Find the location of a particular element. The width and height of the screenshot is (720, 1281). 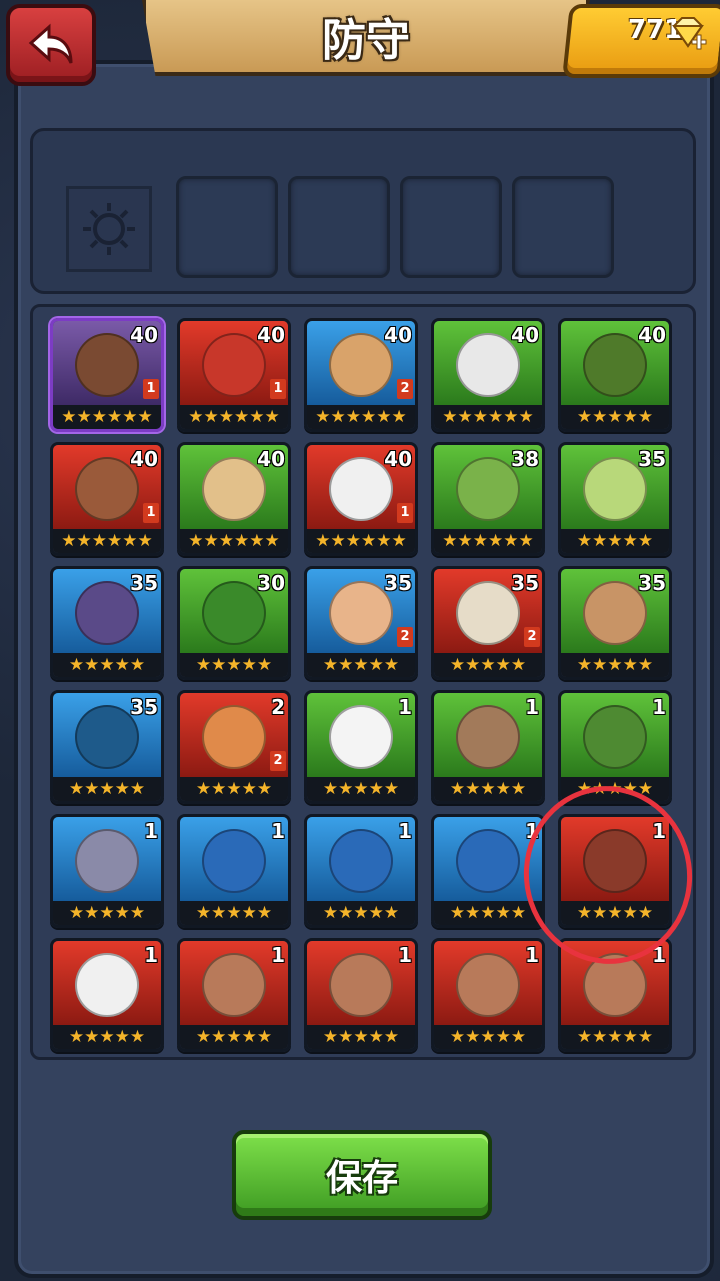

page-title: 防守 is located at coordinates (366, 40).